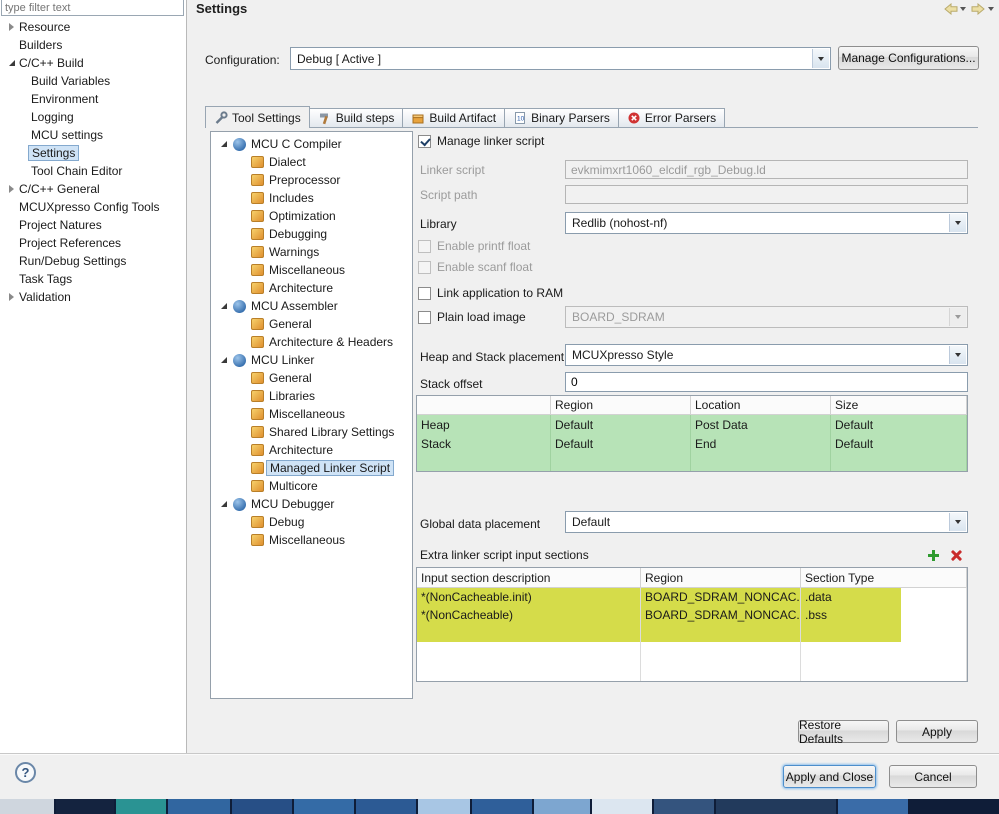 The image size is (999, 814). I want to click on library-combo: Redlib (nohost-nf), so click(766, 223).